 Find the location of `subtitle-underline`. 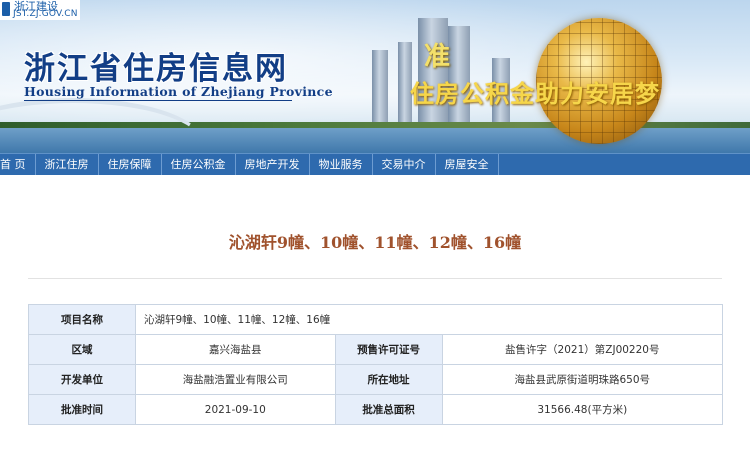

subtitle-underline is located at coordinates (158, 100).